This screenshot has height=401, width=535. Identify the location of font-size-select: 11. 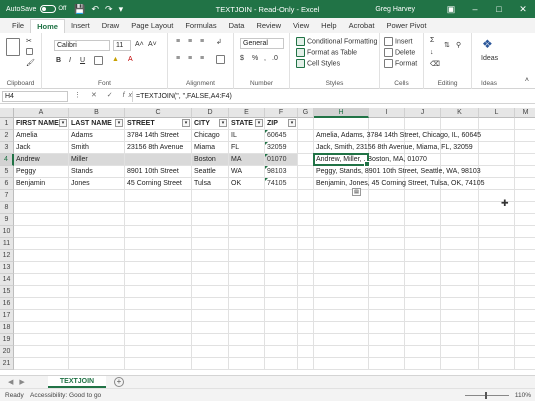
(122, 45).